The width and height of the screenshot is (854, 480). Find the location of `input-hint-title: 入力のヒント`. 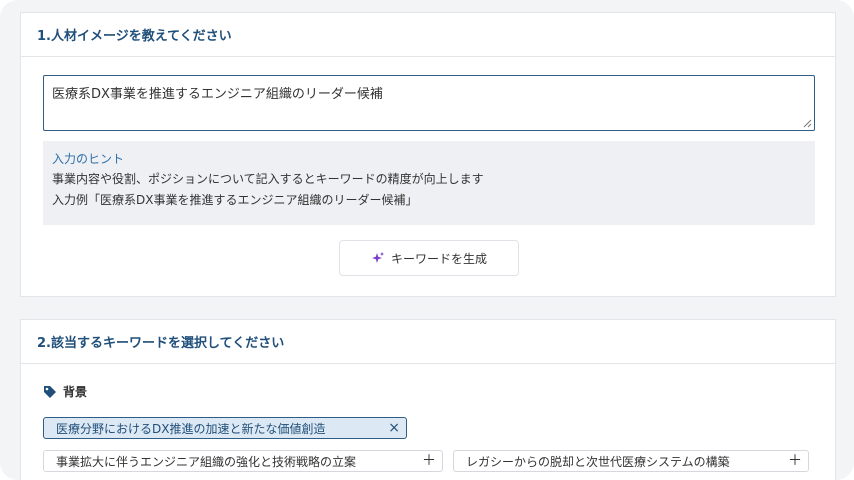

input-hint-title: 入力のヒント is located at coordinates (88, 159).